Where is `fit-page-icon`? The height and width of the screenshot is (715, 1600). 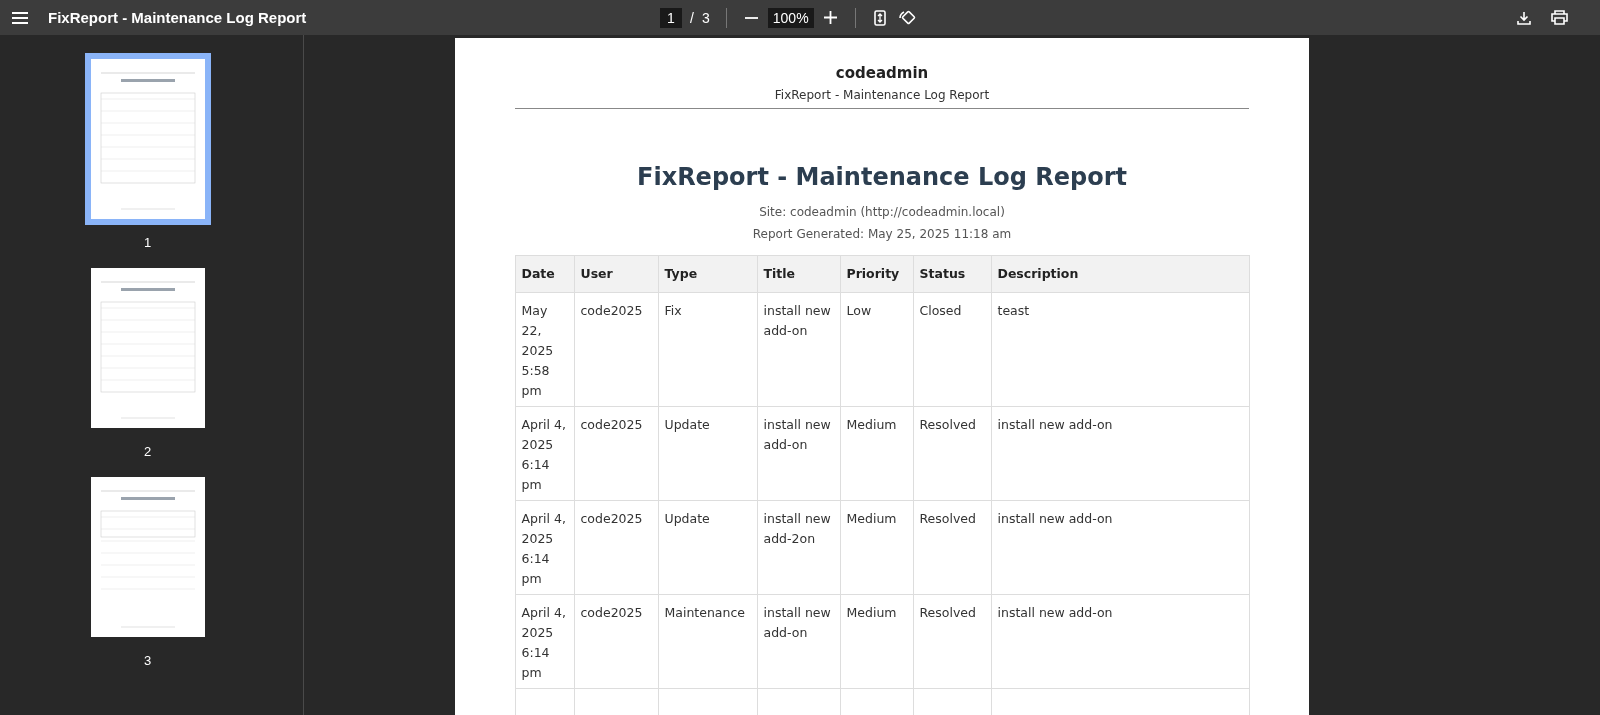 fit-page-icon is located at coordinates (879, 17).